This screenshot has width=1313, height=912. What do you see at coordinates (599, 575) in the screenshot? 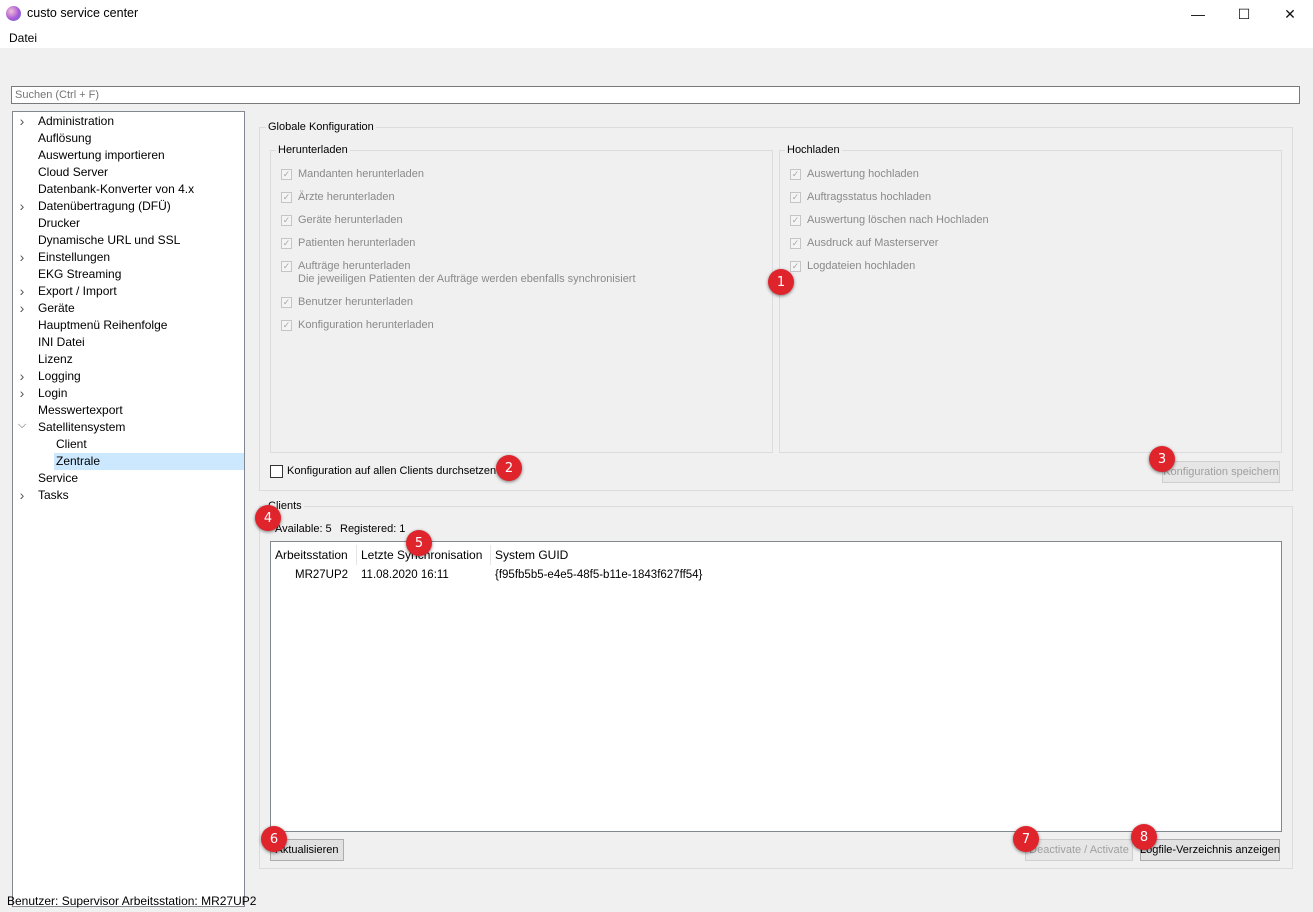
I see `cell-guid: {f95fb5b5-e4e5-48f5-b11e-1843f627ff54}` at bounding box center [599, 575].